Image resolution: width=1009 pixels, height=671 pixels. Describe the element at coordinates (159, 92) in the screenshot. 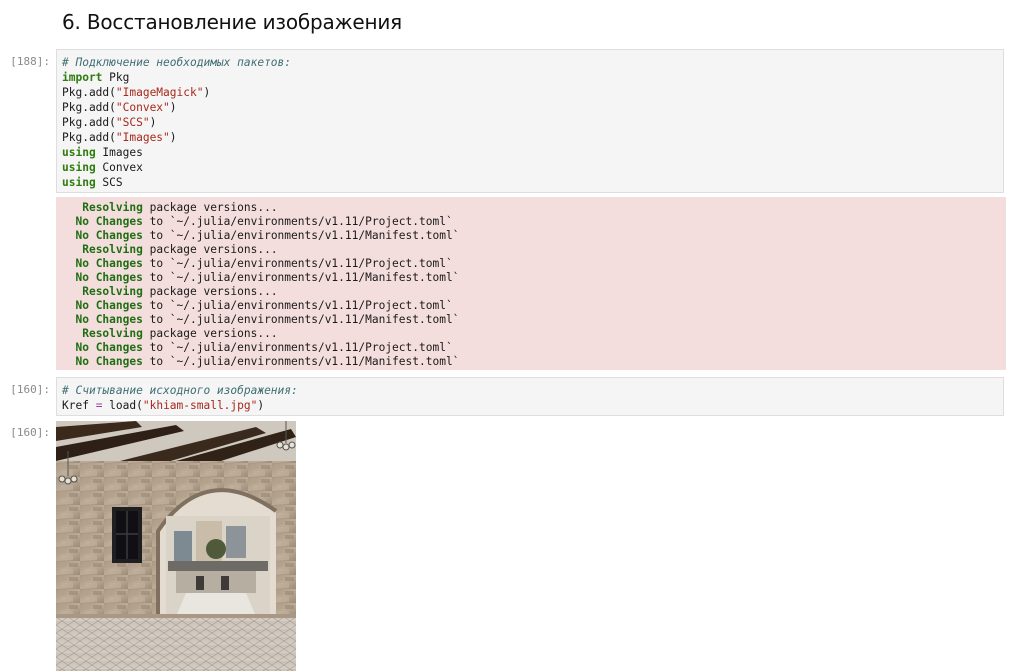

I see `package-string: "ImageMagick"` at that location.